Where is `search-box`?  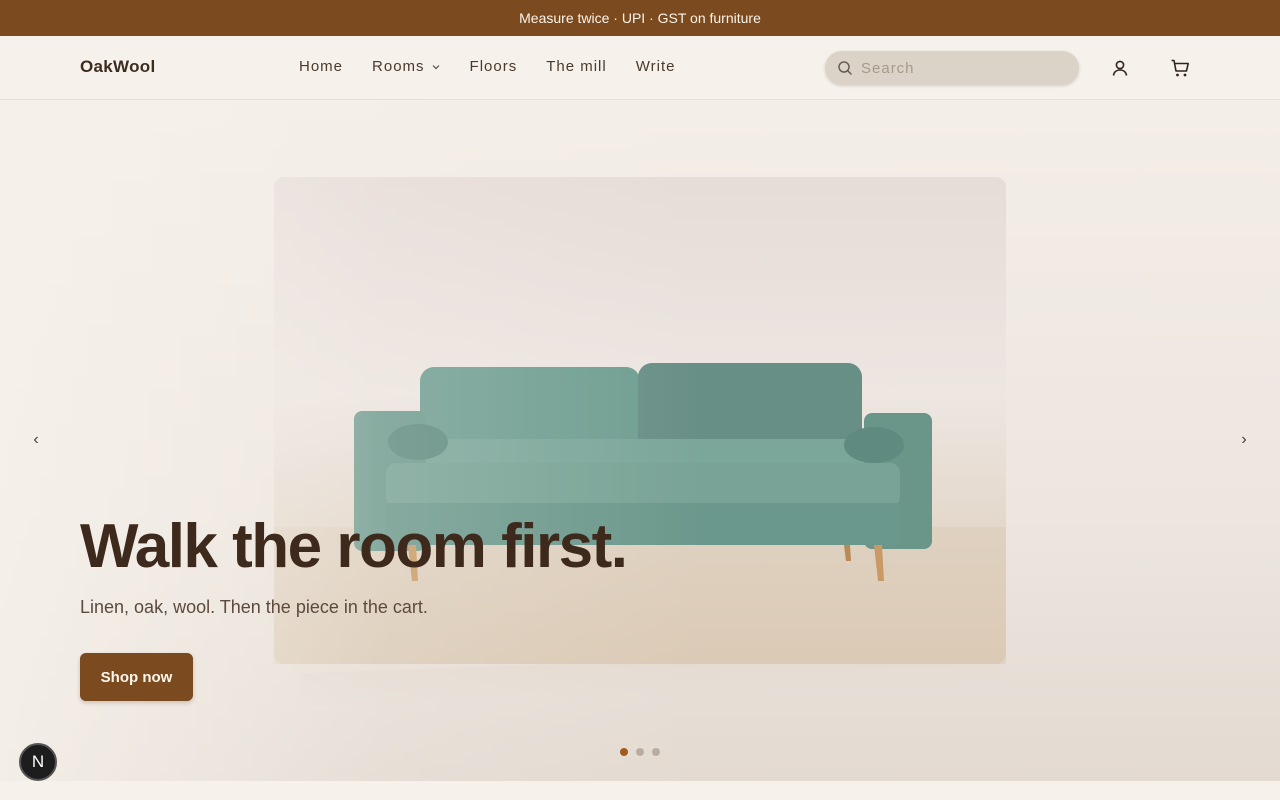 search-box is located at coordinates (952, 68).